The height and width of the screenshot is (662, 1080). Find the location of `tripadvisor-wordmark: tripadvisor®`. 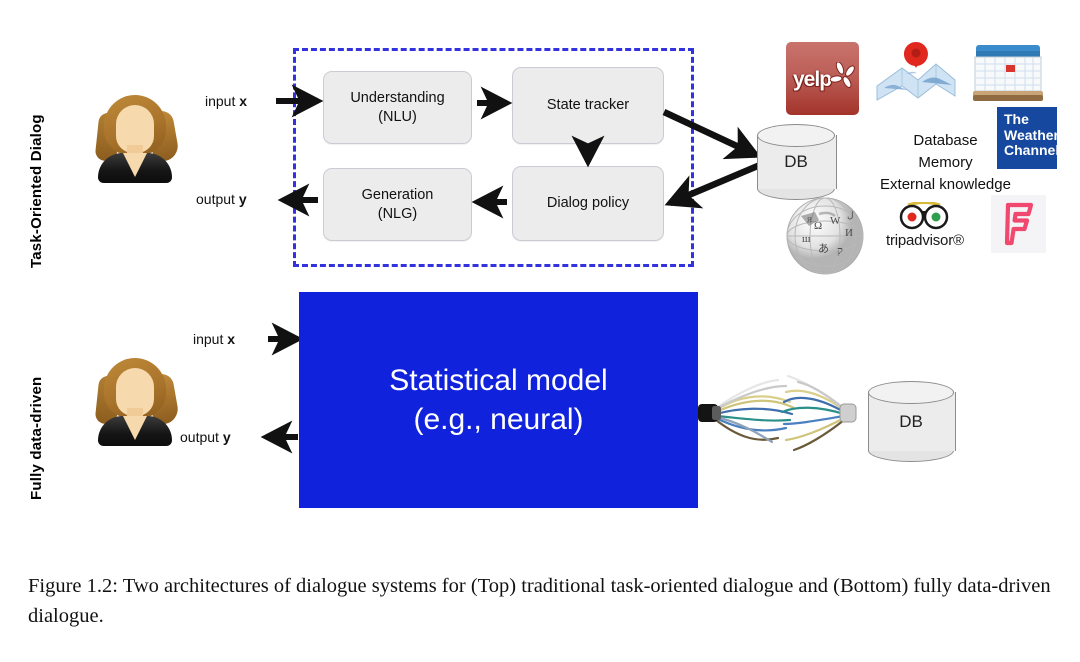

tripadvisor-wordmark: tripadvisor® is located at coordinates (925, 240).